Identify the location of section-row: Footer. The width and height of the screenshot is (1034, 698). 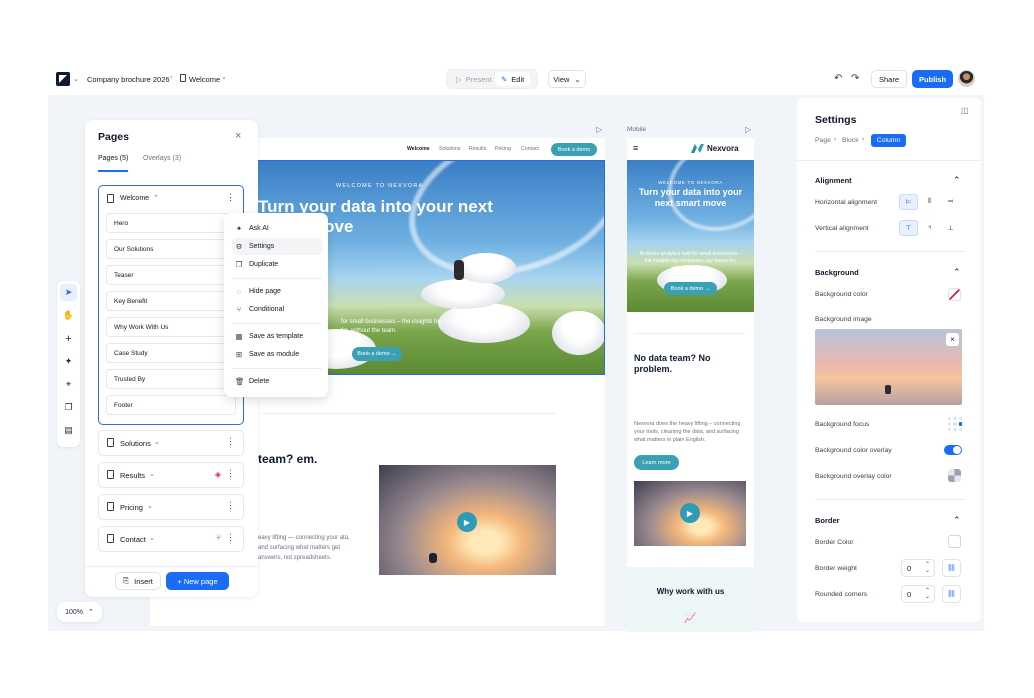
(171, 405).